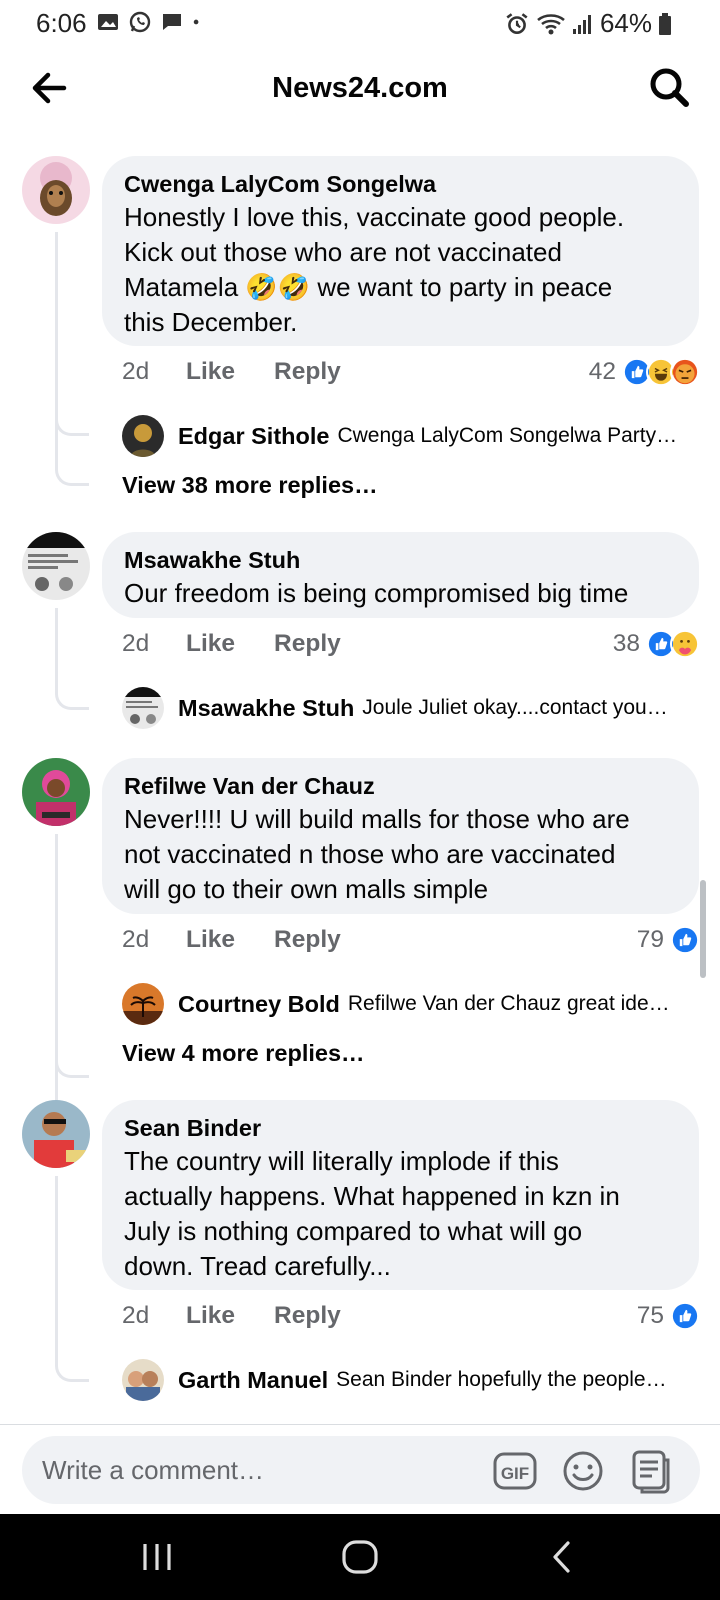  What do you see at coordinates (670, 88) in the screenshot?
I see `search-icon` at bounding box center [670, 88].